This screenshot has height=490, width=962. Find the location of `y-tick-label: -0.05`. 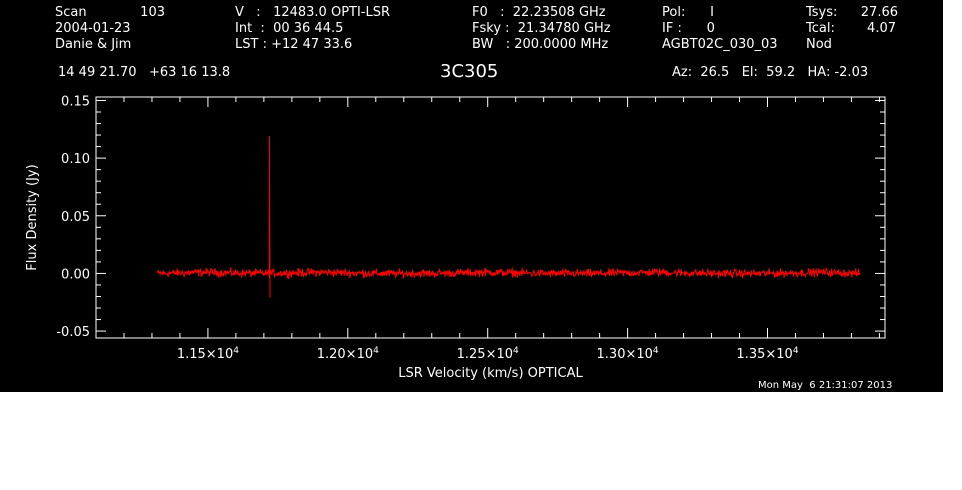

y-tick-label: -0.05 is located at coordinates (73, 332).